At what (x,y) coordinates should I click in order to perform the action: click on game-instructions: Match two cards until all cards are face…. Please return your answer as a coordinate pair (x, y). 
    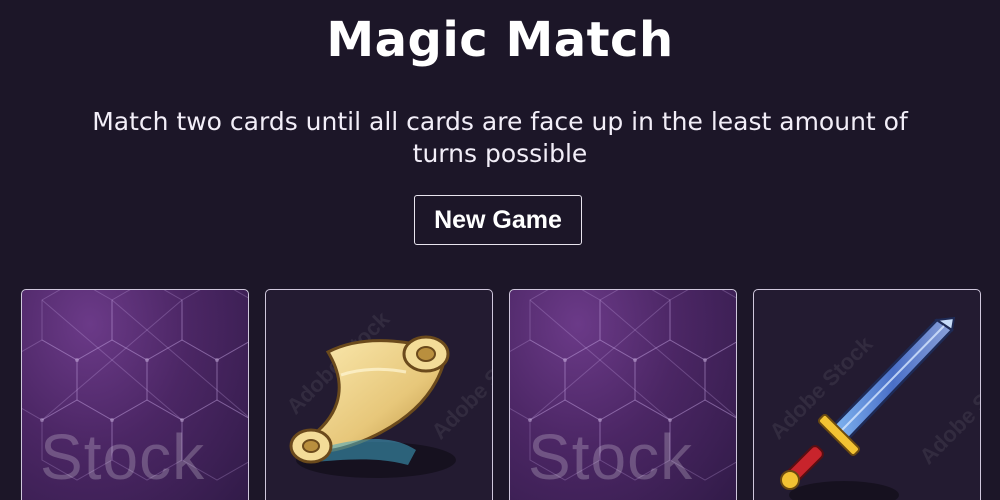
    Looking at the image, I should click on (500, 137).